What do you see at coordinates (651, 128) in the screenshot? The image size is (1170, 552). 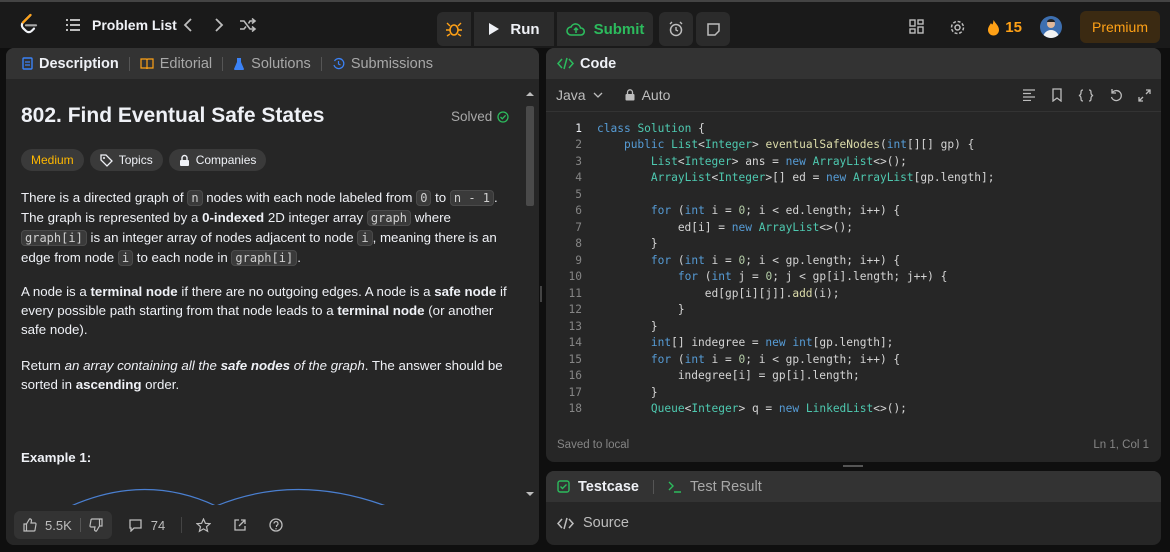 I see `code-text: class Solution {` at bounding box center [651, 128].